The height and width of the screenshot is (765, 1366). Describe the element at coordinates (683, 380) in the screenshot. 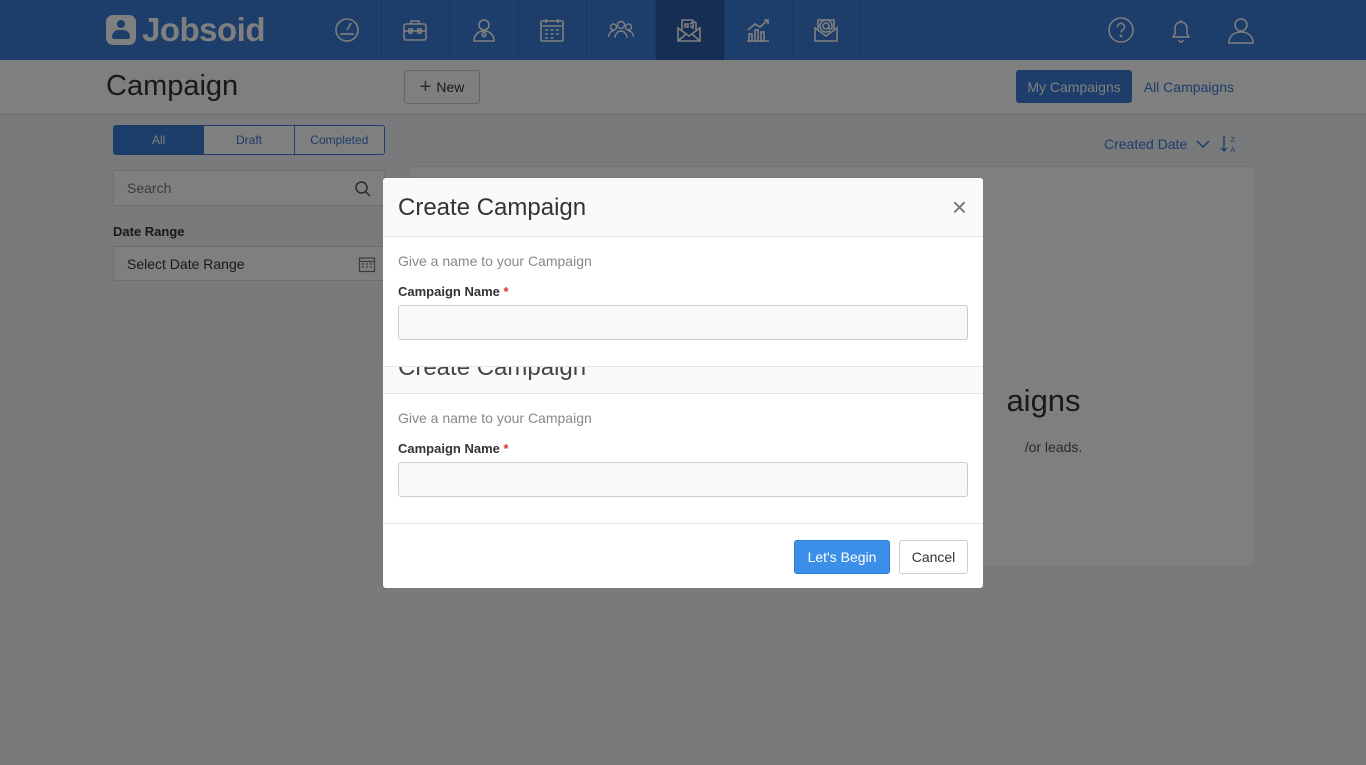

I see `duplicate-modal-header: Create Campaign` at that location.